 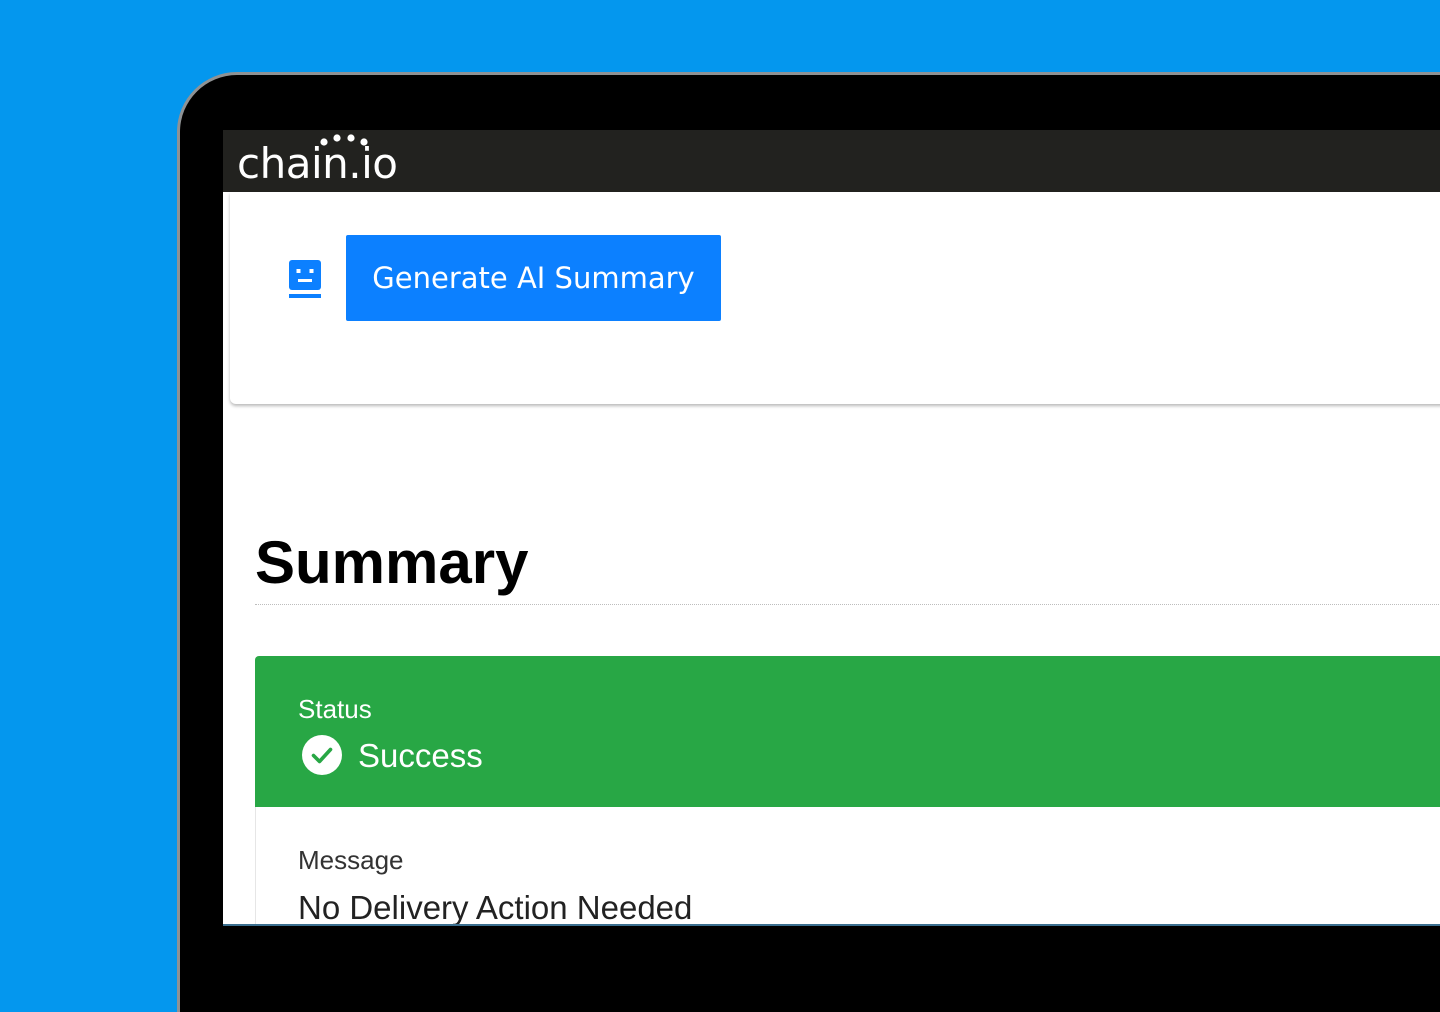 I want to click on divider, so click(x=847, y=604).